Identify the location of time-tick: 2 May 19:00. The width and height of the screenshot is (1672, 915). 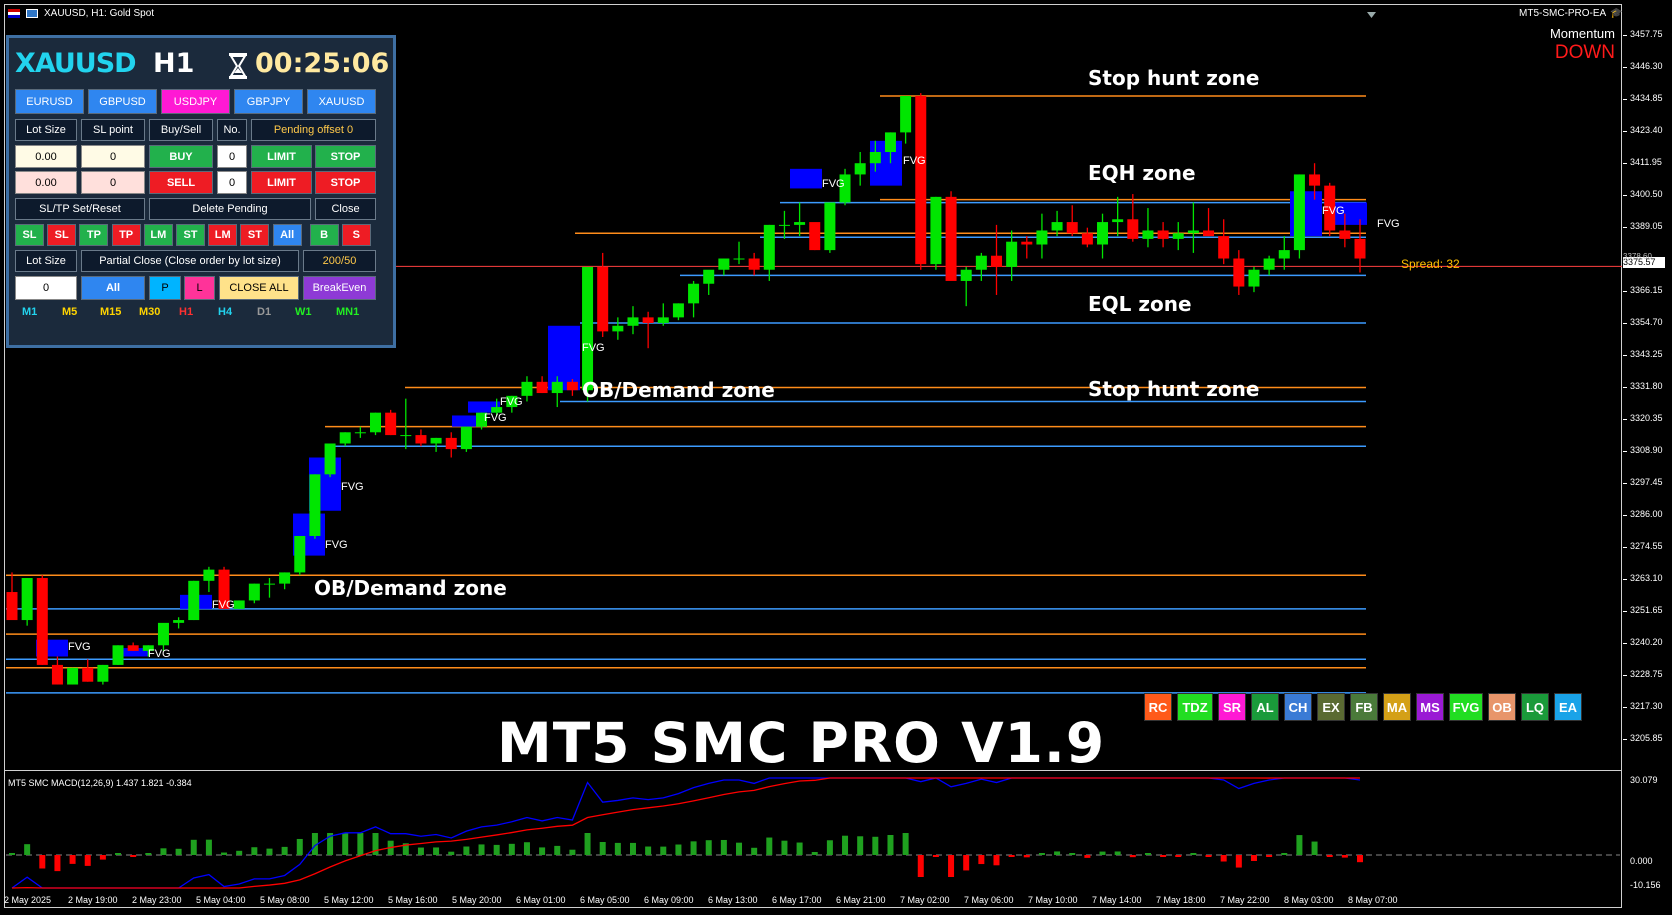
(93, 900).